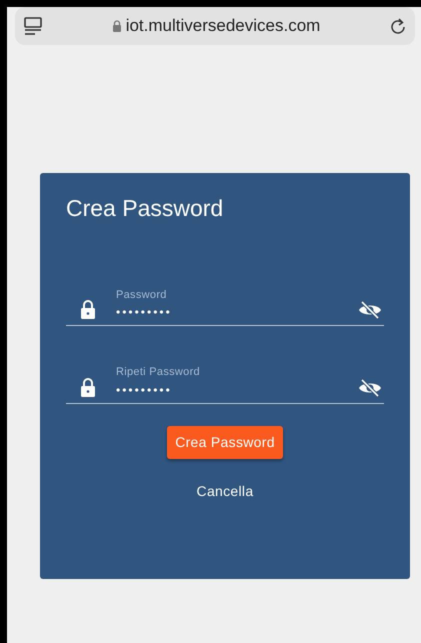  I want to click on address-bar: iot.multiversedevices.com, so click(215, 26).